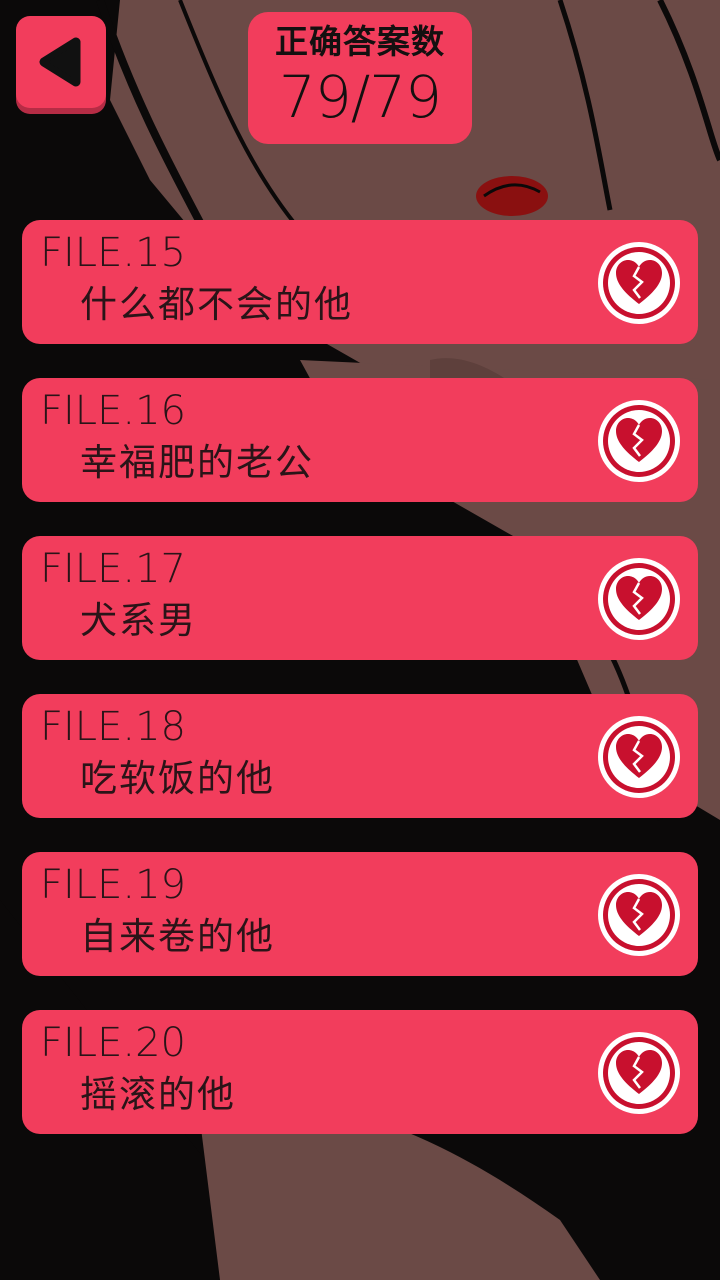 The height and width of the screenshot is (1280, 720). I want to click on file-title: 吃软饭的他, so click(177, 778).